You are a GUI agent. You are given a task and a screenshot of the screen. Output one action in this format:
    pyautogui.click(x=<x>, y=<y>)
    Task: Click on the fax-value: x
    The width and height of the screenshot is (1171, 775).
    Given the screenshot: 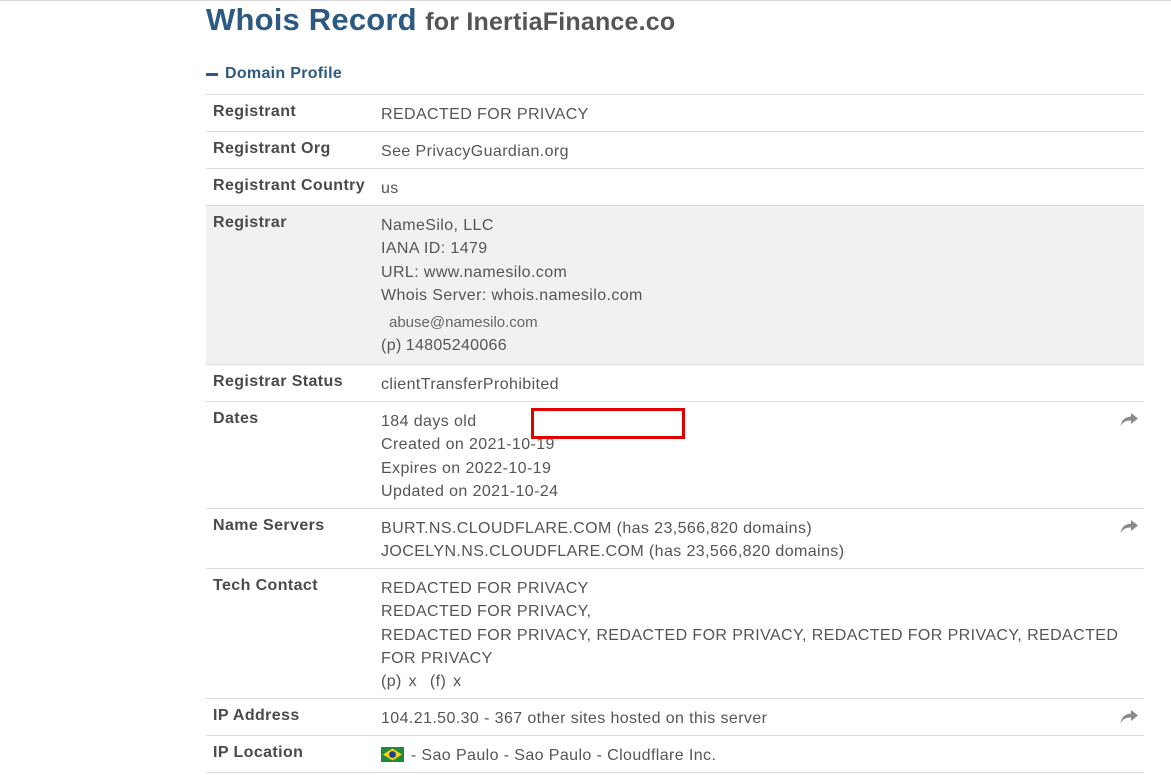 What is the action you would take?
    pyautogui.click(x=457, y=682)
    